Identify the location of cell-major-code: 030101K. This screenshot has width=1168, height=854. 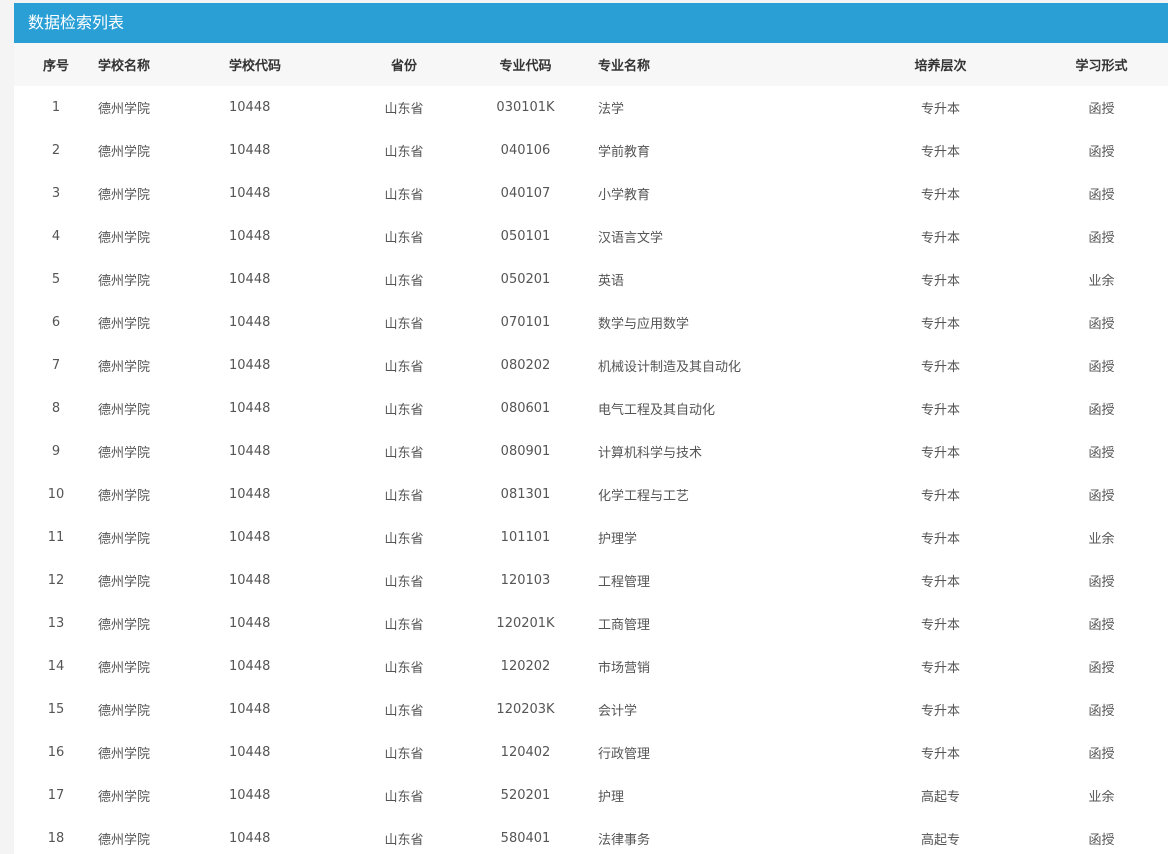
(525, 107).